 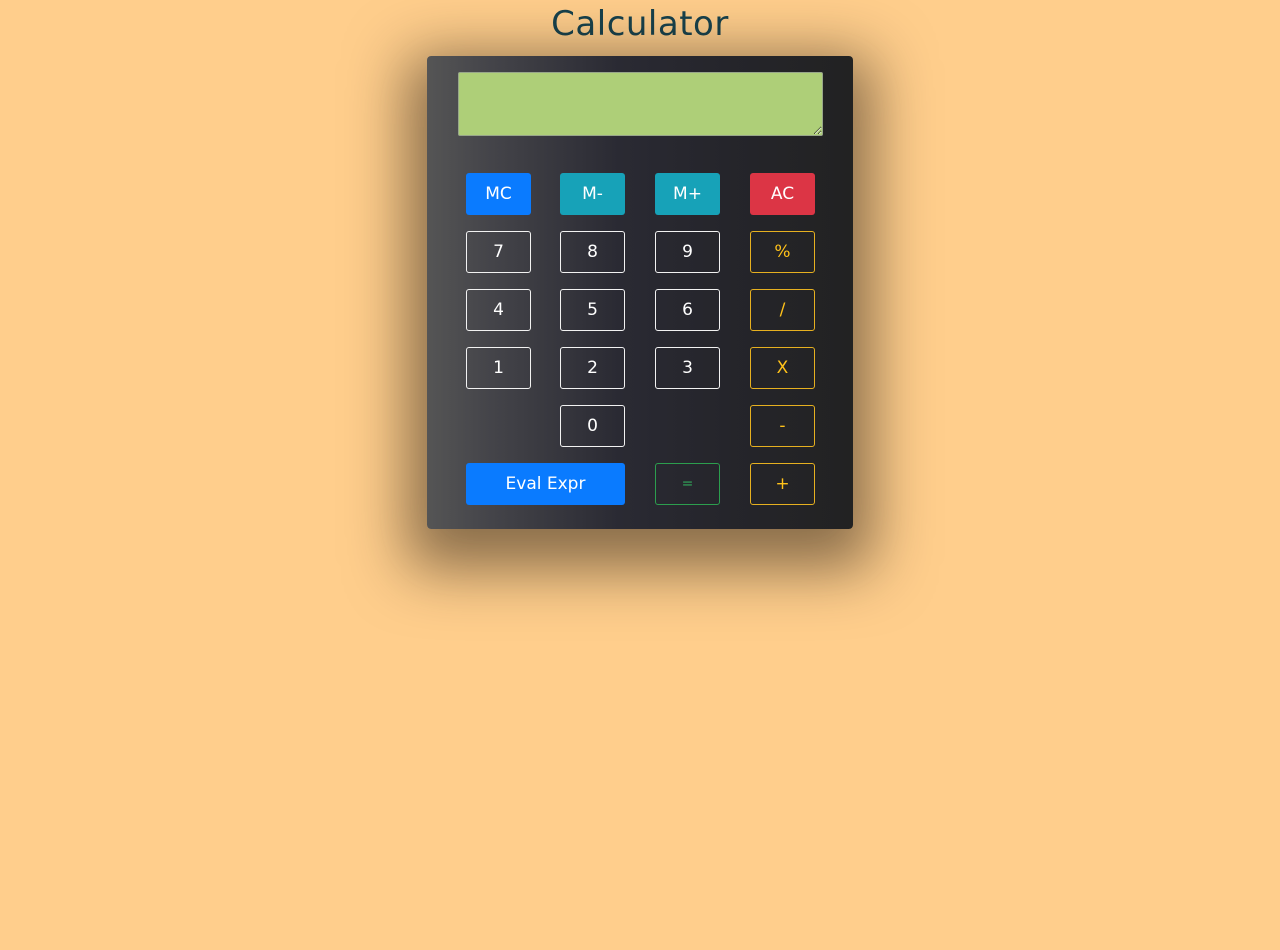 I want to click on digit-0-button: 0, so click(x=592, y=426).